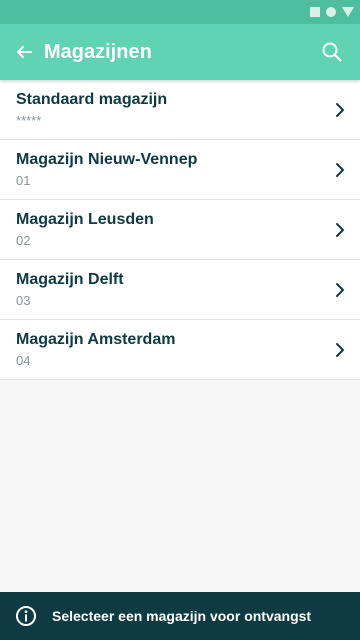 Image resolution: width=360 pixels, height=640 pixels. What do you see at coordinates (26, 616) in the screenshot?
I see `info-icon` at bounding box center [26, 616].